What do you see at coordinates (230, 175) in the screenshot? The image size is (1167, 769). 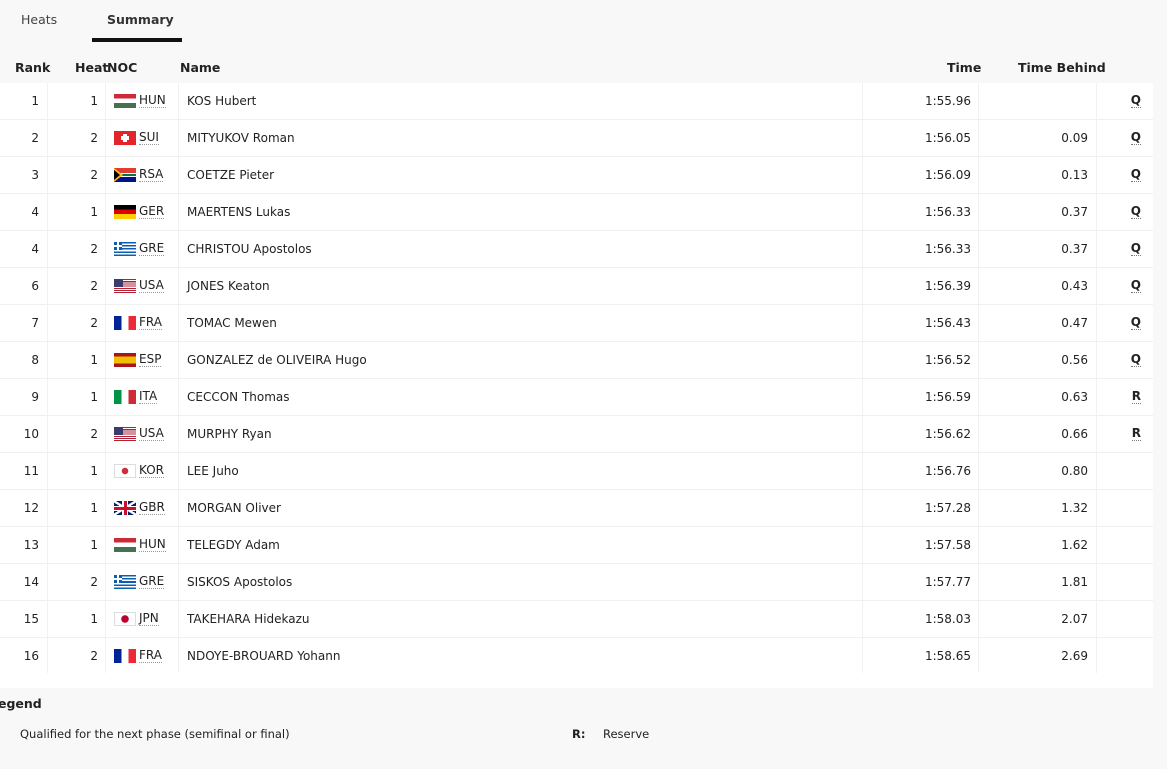 I see `athlete-name: COETZE Pieter` at bounding box center [230, 175].